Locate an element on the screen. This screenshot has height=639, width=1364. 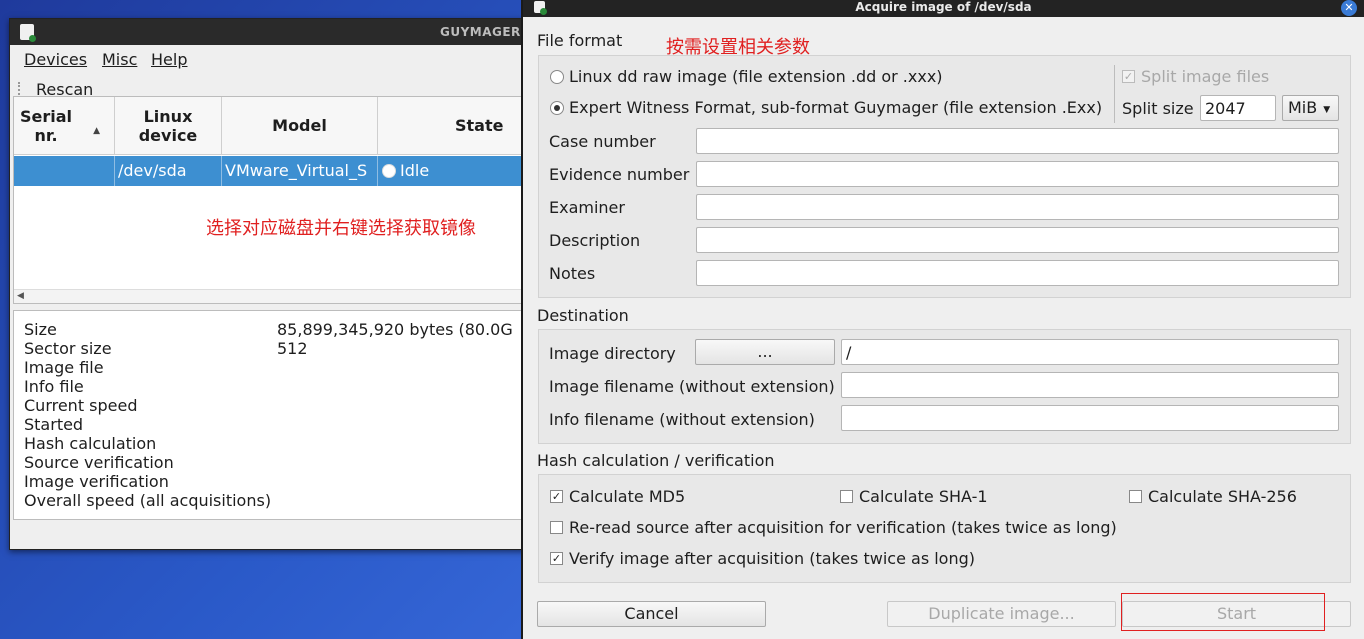
examiner-label: Examiner is located at coordinates (587, 207).